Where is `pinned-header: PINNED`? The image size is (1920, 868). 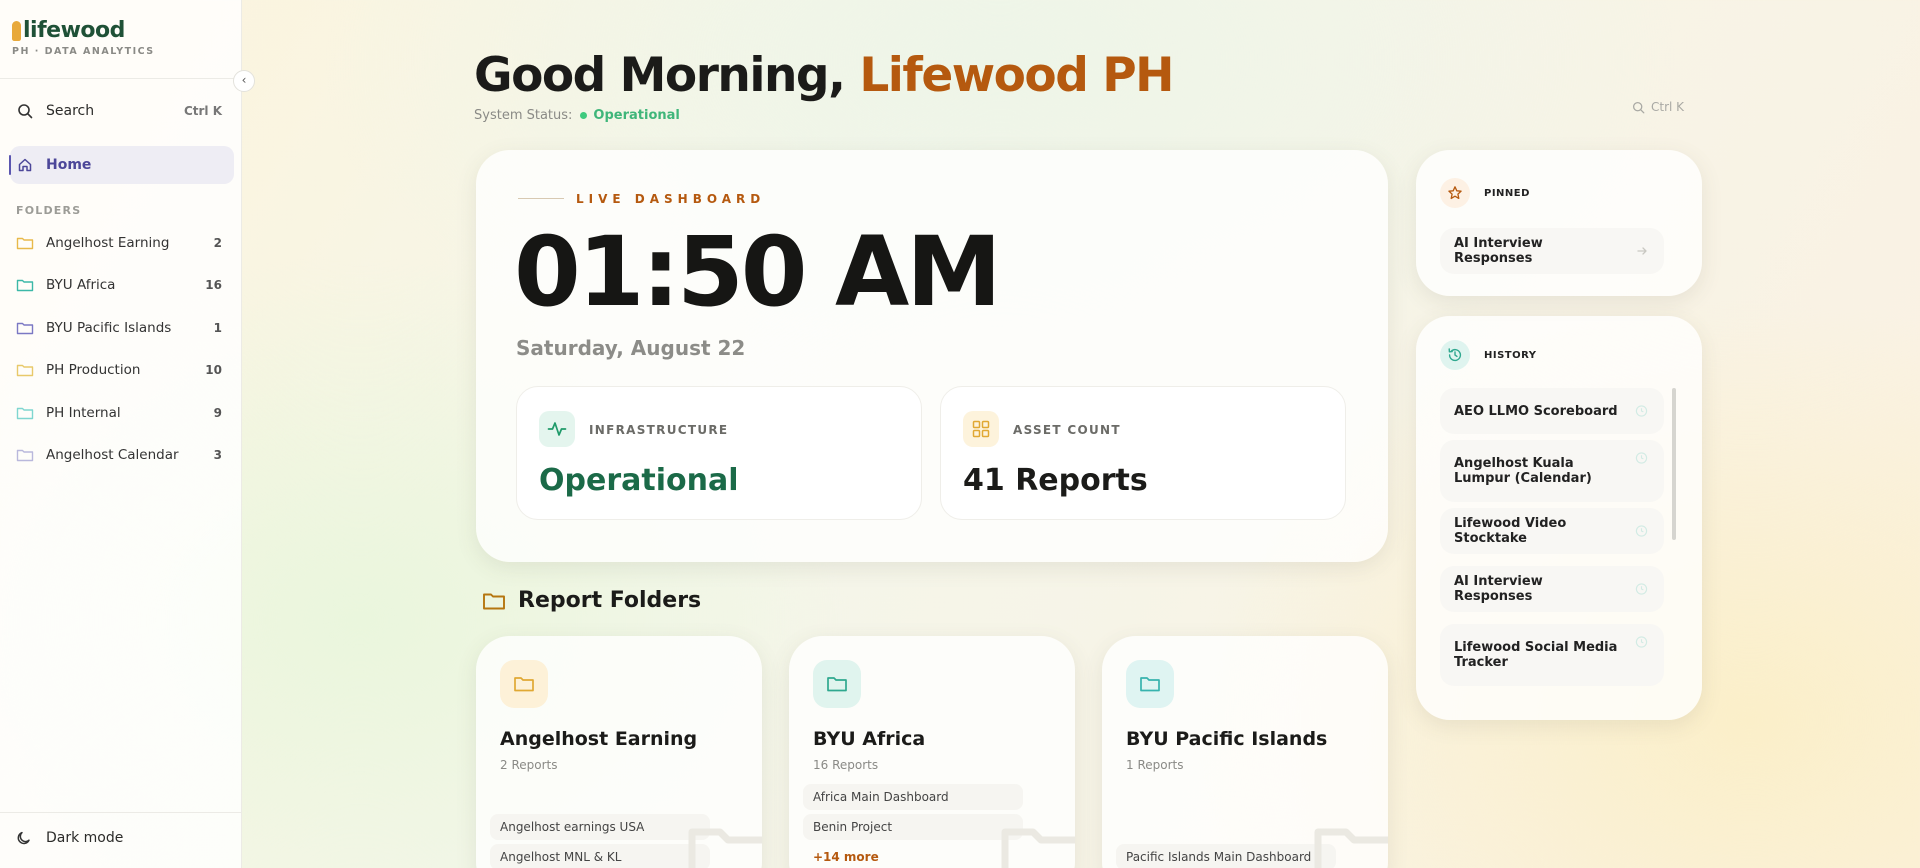
pinned-header: PINNED is located at coordinates (1485, 193).